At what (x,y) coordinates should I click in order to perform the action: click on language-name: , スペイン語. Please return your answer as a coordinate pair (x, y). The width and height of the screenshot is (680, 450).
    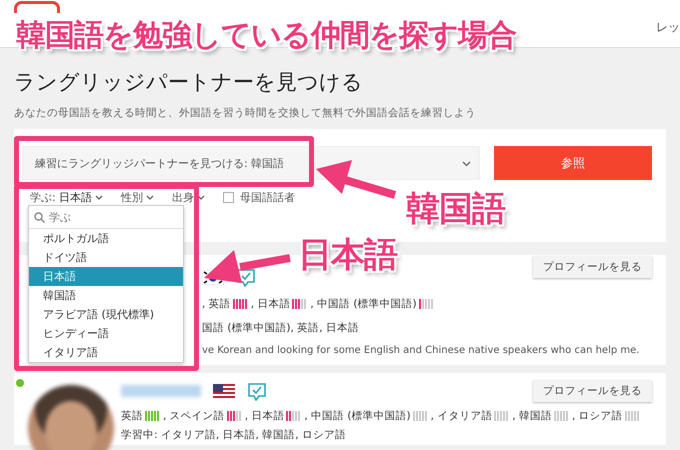
    Looking at the image, I should click on (194, 416).